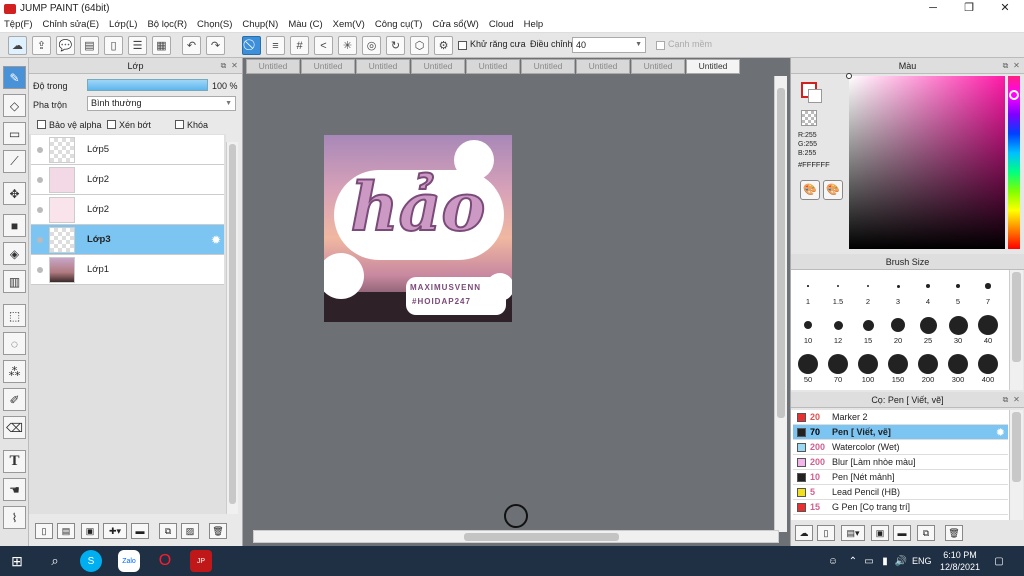 The image size is (1024, 576). What do you see at coordinates (111, 124) in the screenshot?
I see `clipping-checkbox` at bounding box center [111, 124].